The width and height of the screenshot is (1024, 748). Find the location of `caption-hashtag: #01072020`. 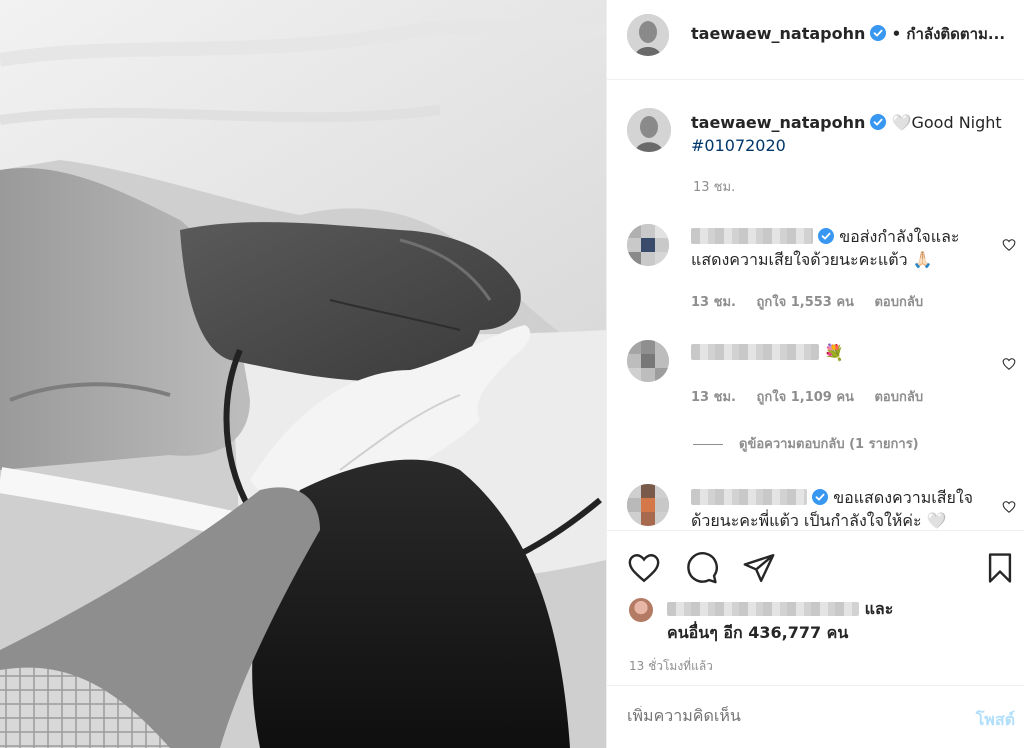

caption-hashtag: #01072020 is located at coordinates (738, 145).